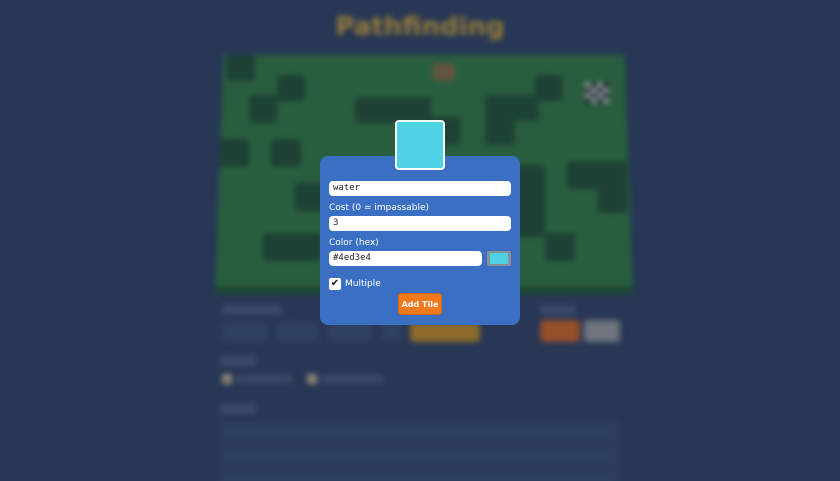  I want to click on color-label: Color (hex), so click(354, 243).